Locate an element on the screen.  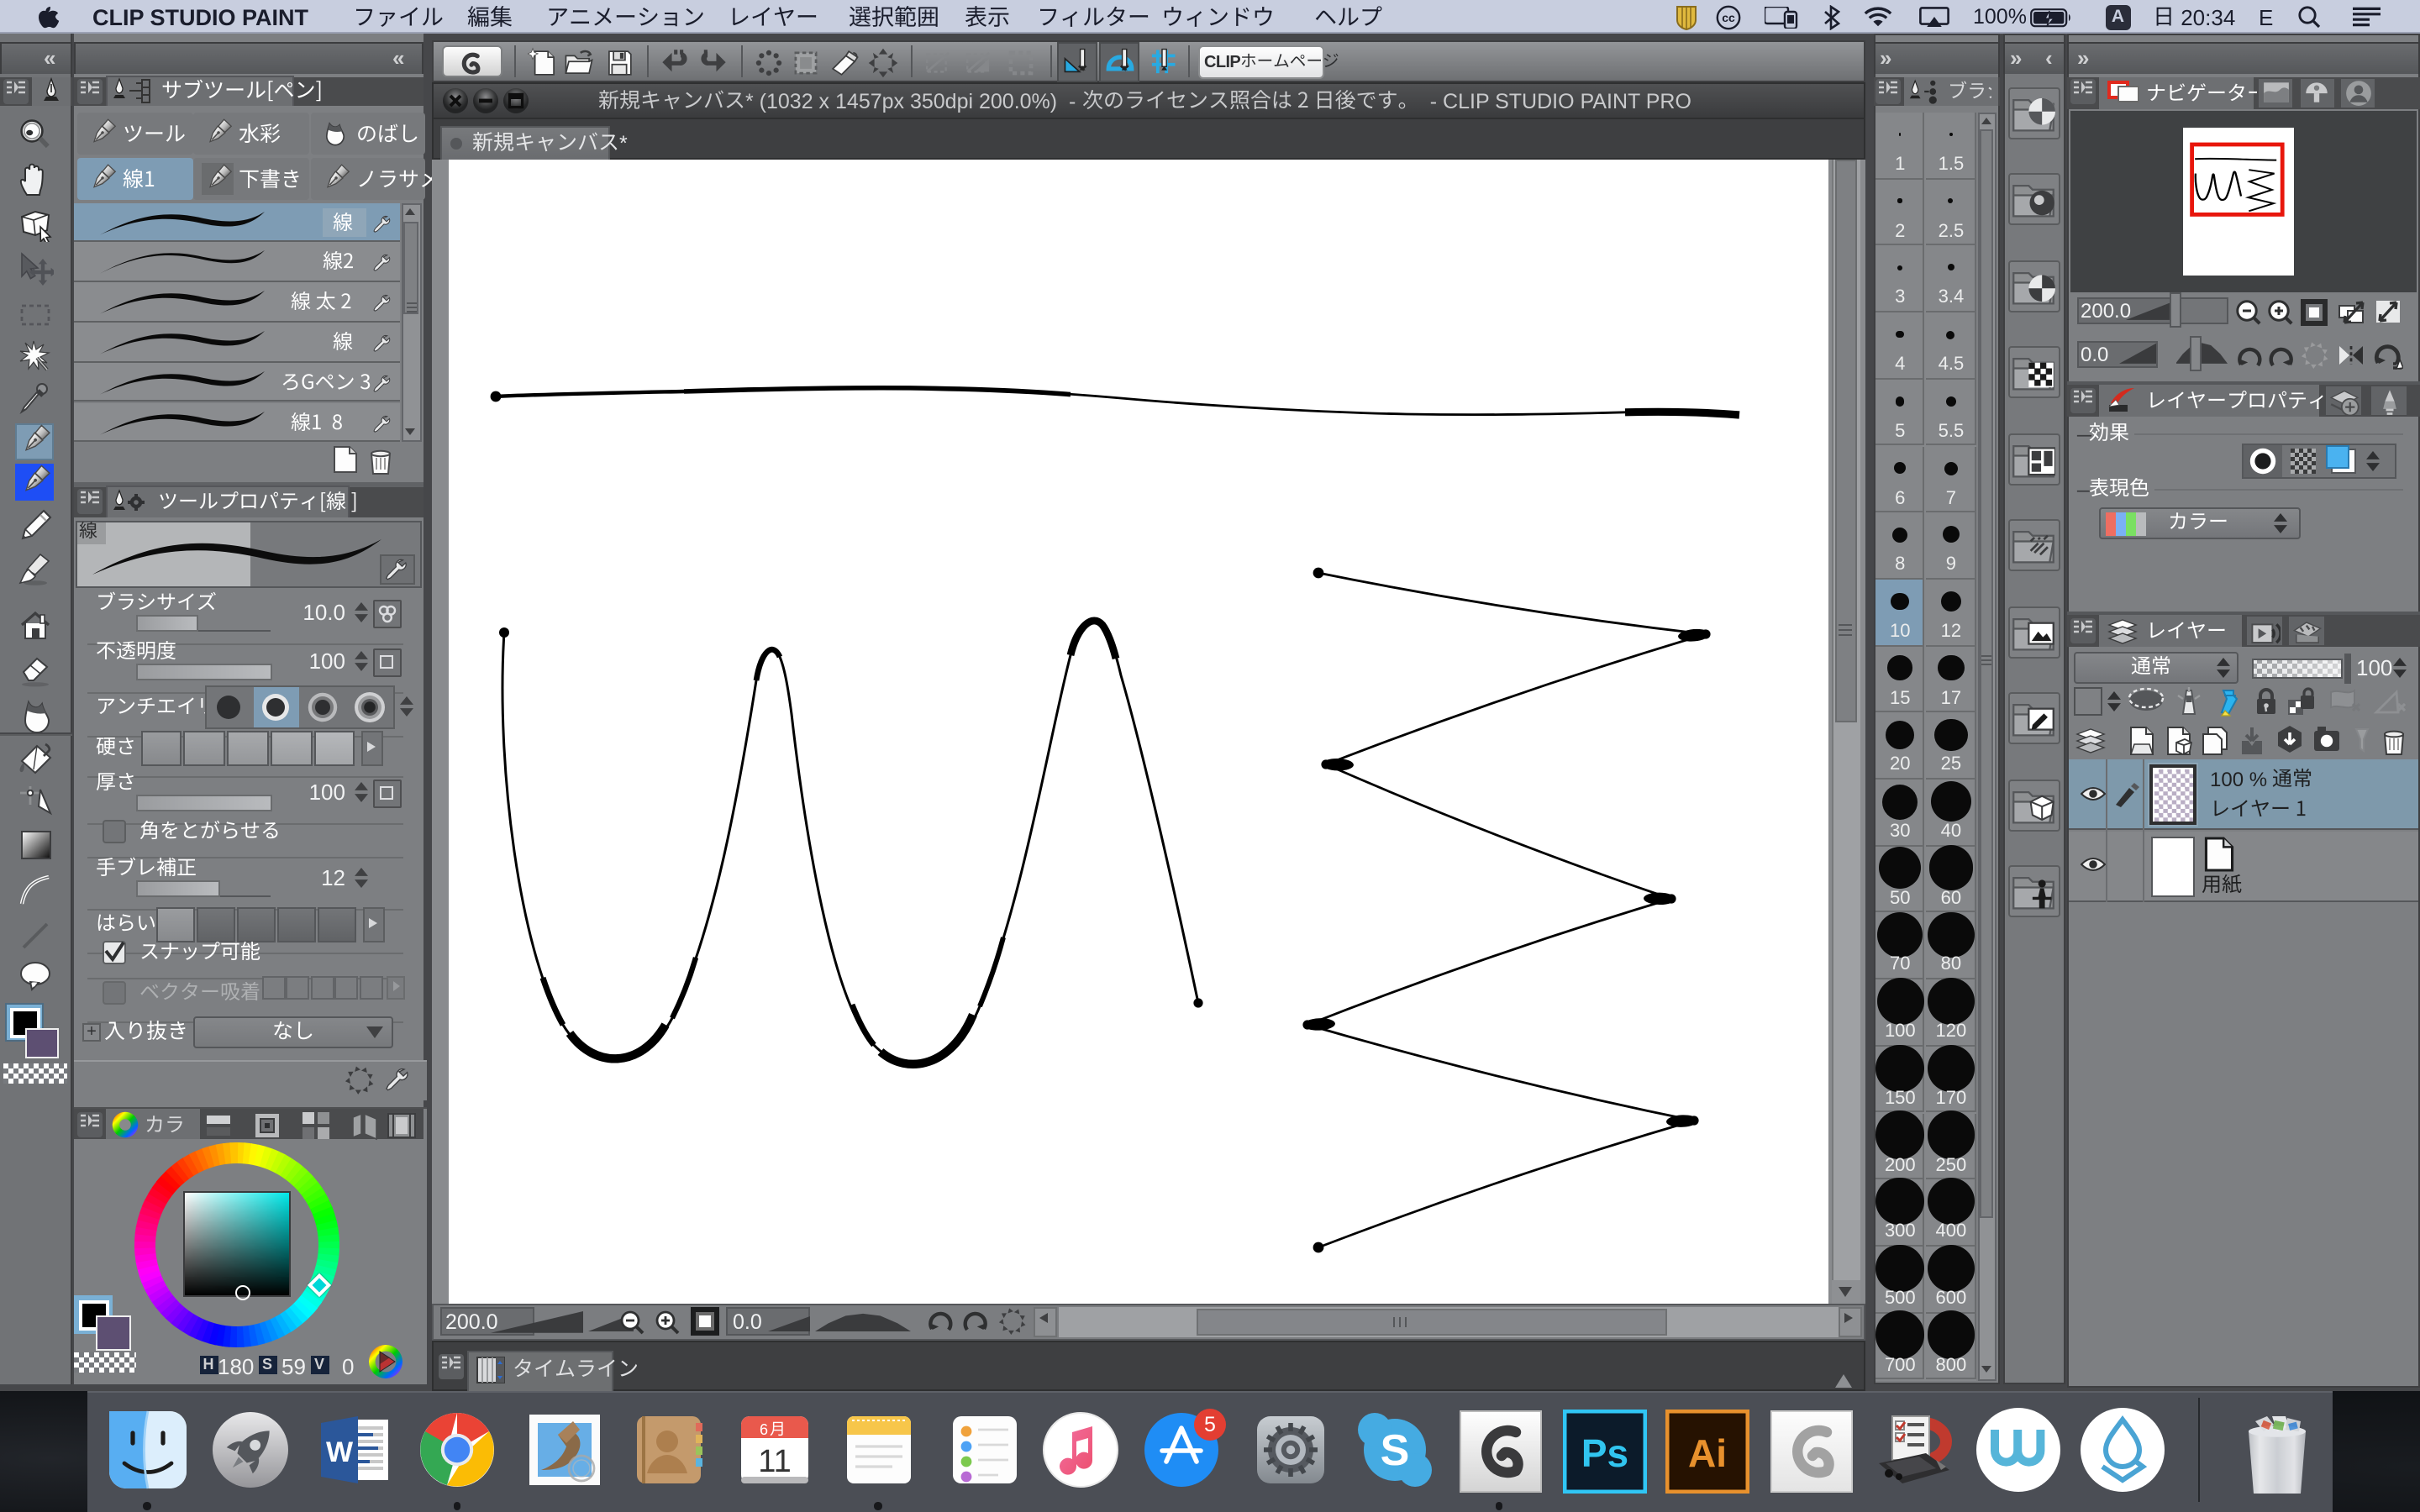
svg-text: 11 is located at coordinates (774, 1461).